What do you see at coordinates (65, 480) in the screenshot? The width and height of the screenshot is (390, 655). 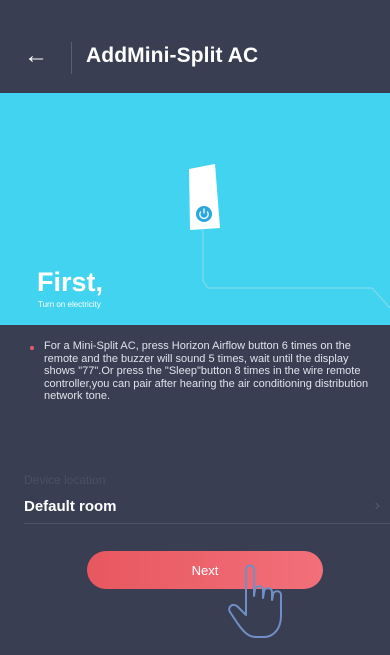 I see `device-location-label: Device location` at bounding box center [65, 480].